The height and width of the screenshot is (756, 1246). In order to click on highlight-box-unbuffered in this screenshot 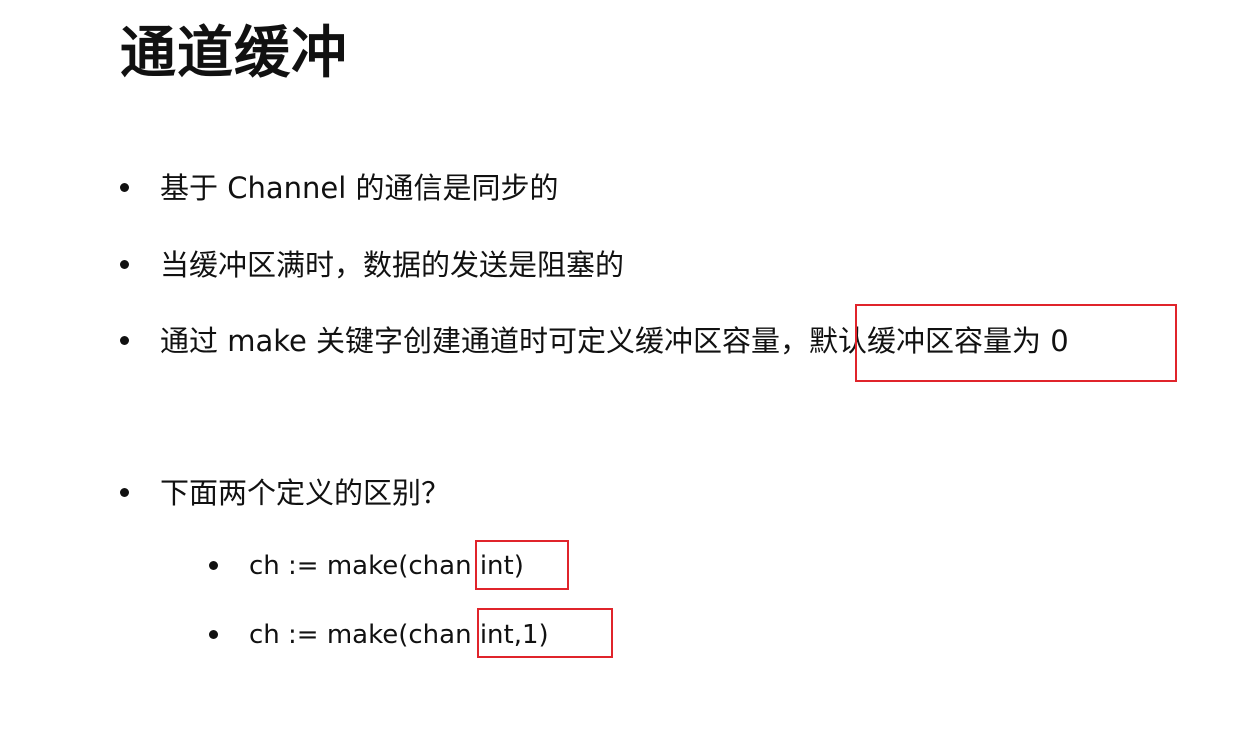, I will do `click(522, 565)`.